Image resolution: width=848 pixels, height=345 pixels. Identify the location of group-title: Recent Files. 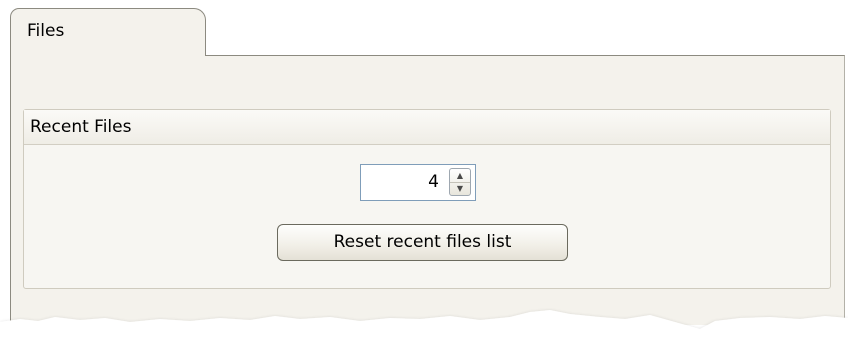
(81, 127).